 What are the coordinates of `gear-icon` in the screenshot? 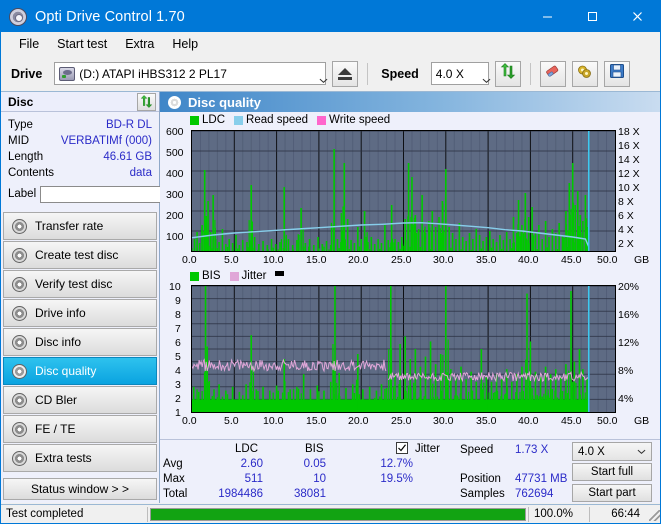 It's located at (584, 74).